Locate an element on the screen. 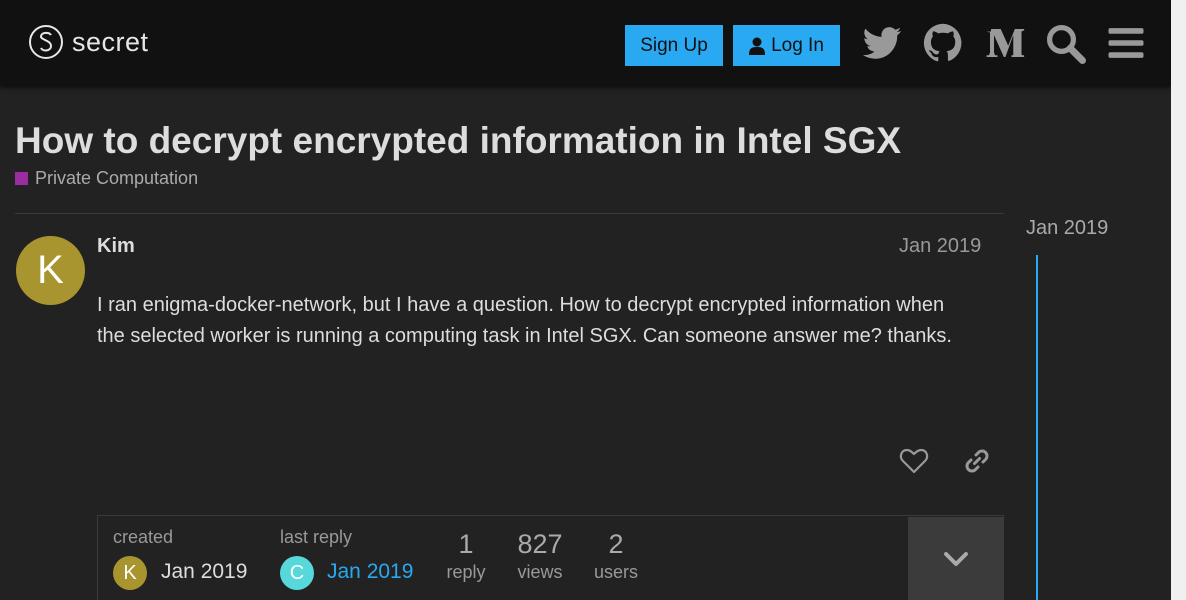  users-count: 2 is located at coordinates (616, 544).